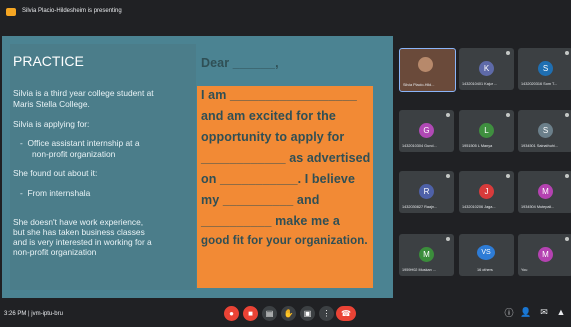 The width and height of the screenshot is (571, 327). I want to click on chat-icon: ✉, so click(544, 311).